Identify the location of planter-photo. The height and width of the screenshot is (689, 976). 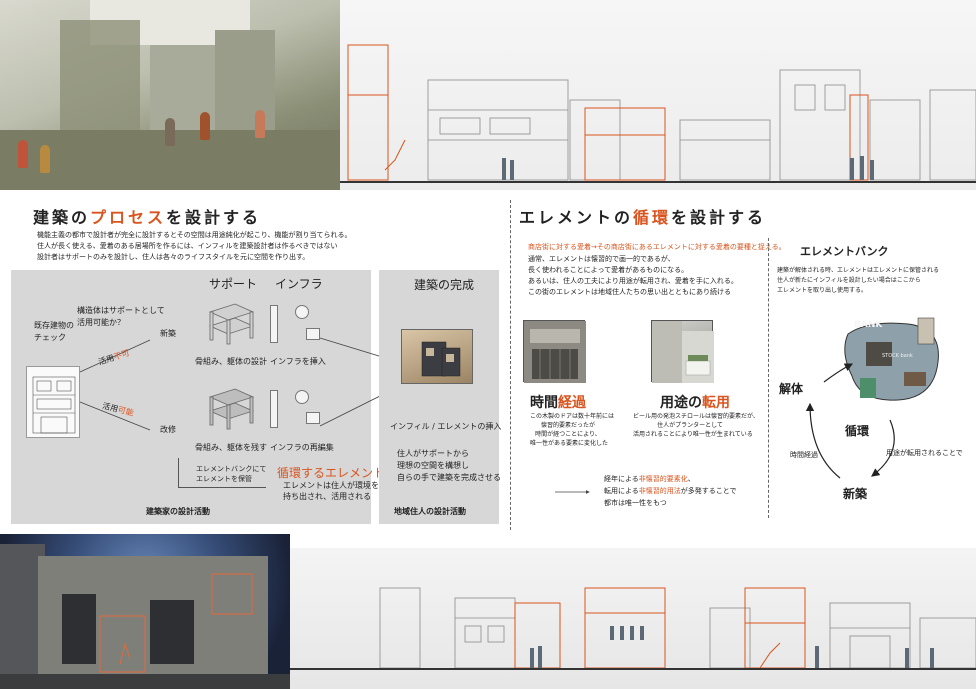
(682, 351).